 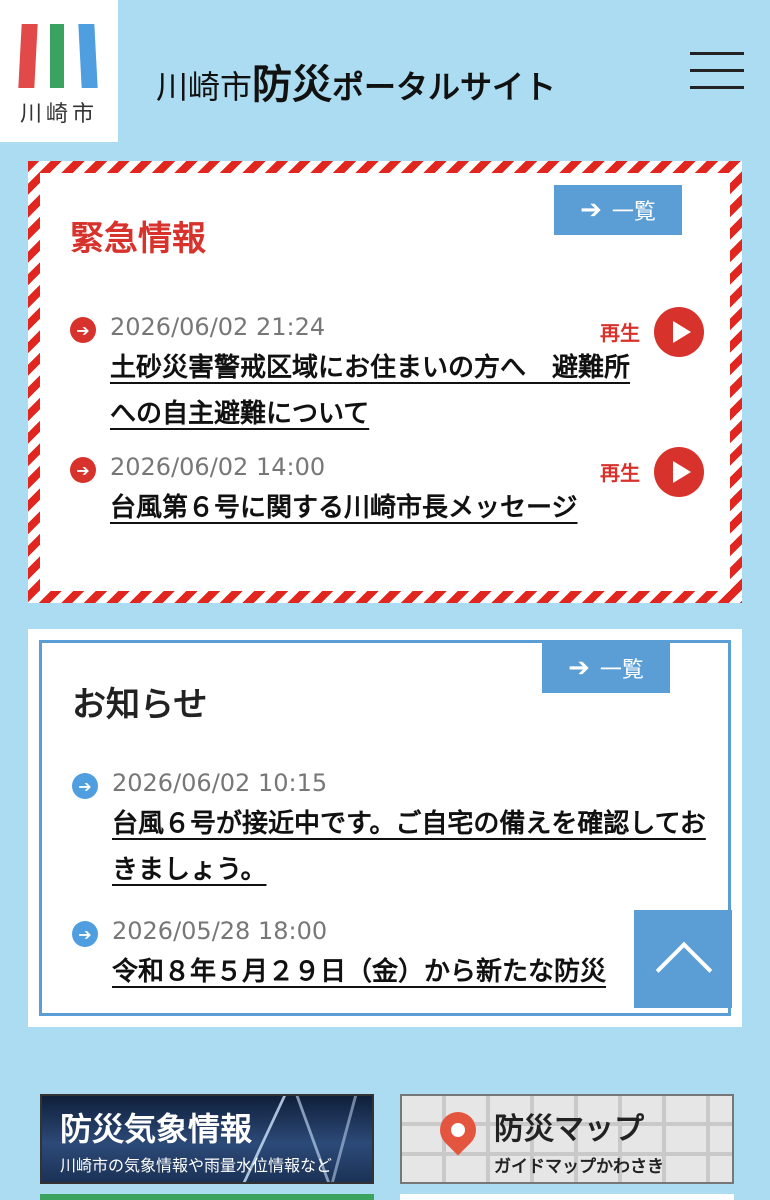 What do you see at coordinates (370, 391) in the screenshot?
I see `emergency-item-link: 土砂災害警戒区域にお住まいの方へ 避難所への自主避難について` at bounding box center [370, 391].